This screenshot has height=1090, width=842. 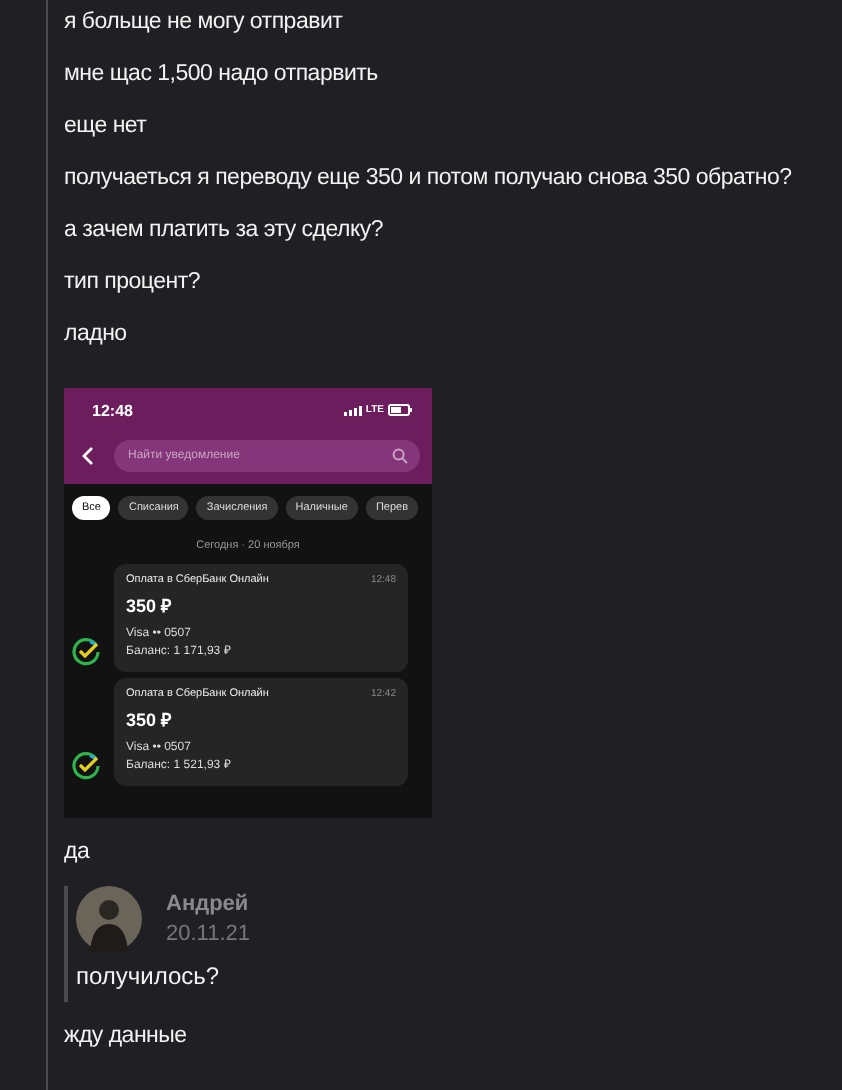 I want to click on message-text: еще нет, so click(x=105, y=127).